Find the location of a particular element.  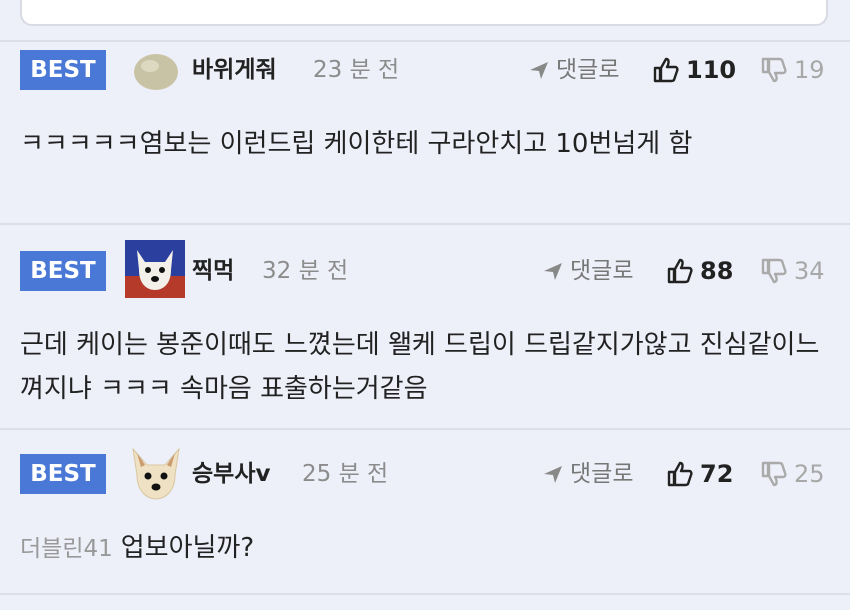

nickname: 찍먹 is located at coordinates (213, 271).